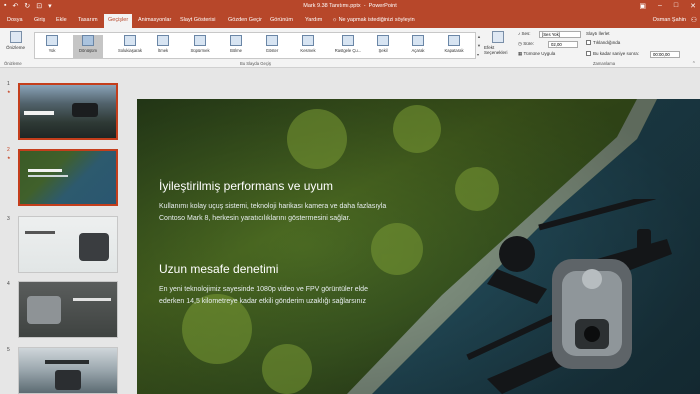  What do you see at coordinates (16, 47) in the screenshot?
I see `preview-label: Önizleme` at bounding box center [16, 47].